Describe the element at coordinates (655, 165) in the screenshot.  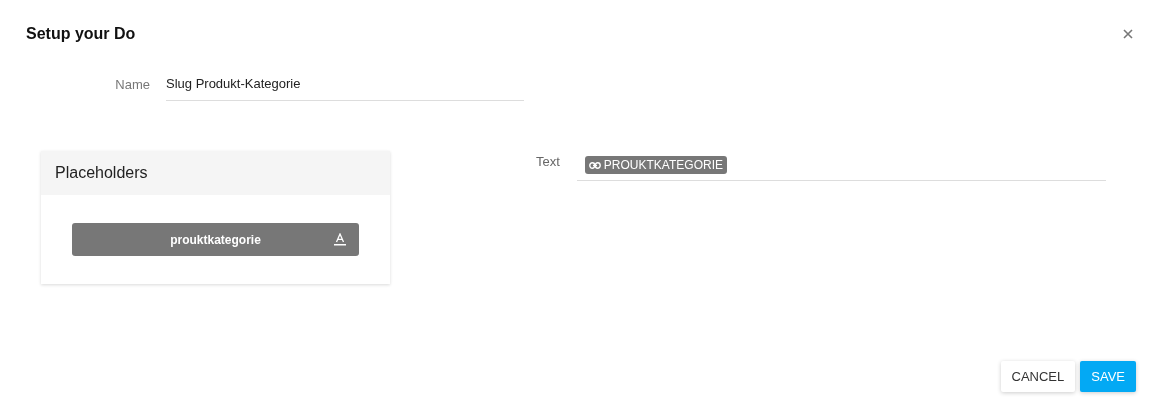
I see `placeholder-chip: PROUKTKATEGORIE` at that location.